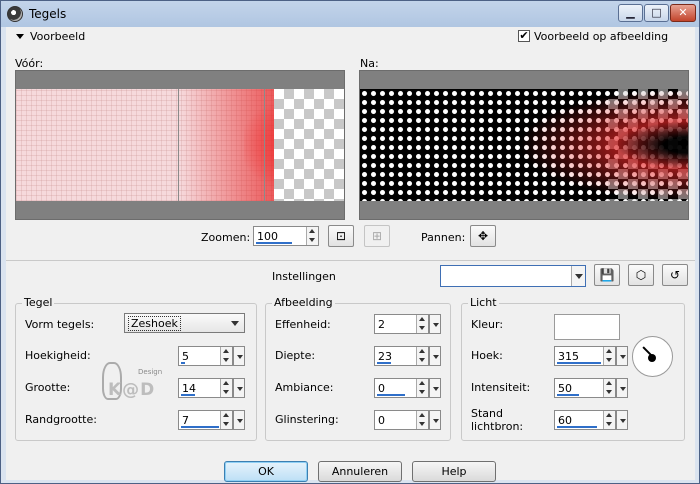 The width and height of the screenshot is (700, 484). What do you see at coordinates (239, 356) in the screenshot?
I see `angularity-slider-dropdown` at bounding box center [239, 356].